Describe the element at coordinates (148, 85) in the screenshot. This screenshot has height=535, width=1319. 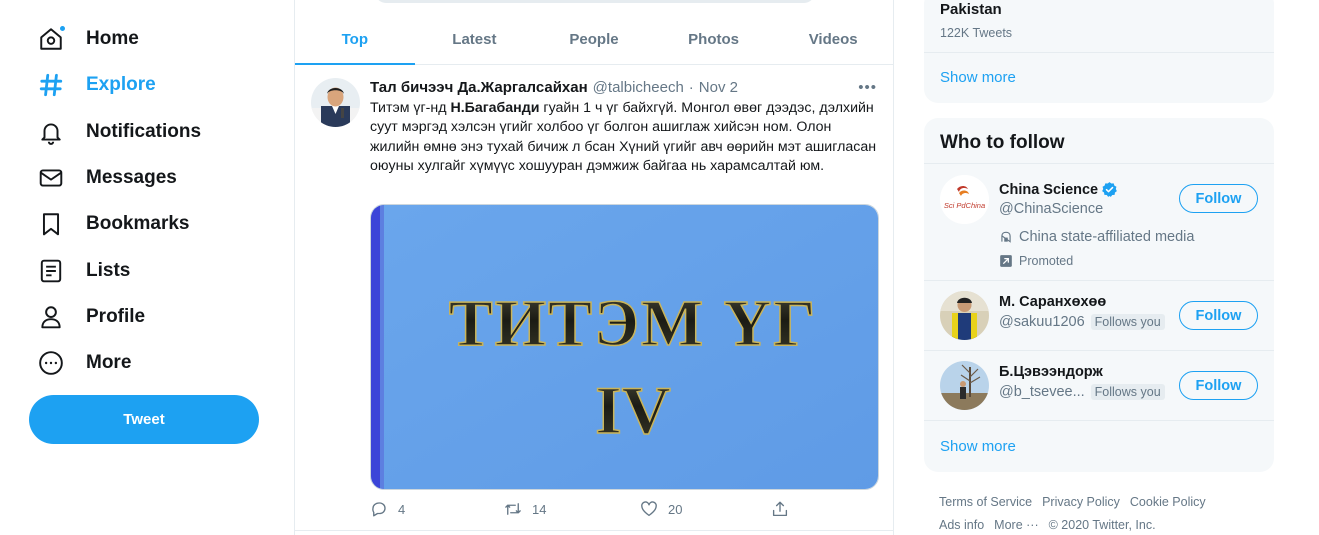
I see `nav-item-explore: Explore` at that location.